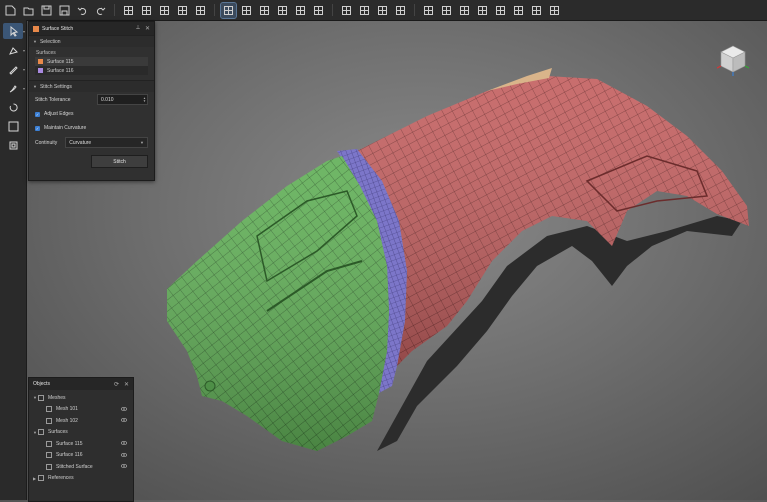  What do you see at coordinates (100, 10) in the screenshot?
I see `redo-icon` at bounding box center [100, 10].